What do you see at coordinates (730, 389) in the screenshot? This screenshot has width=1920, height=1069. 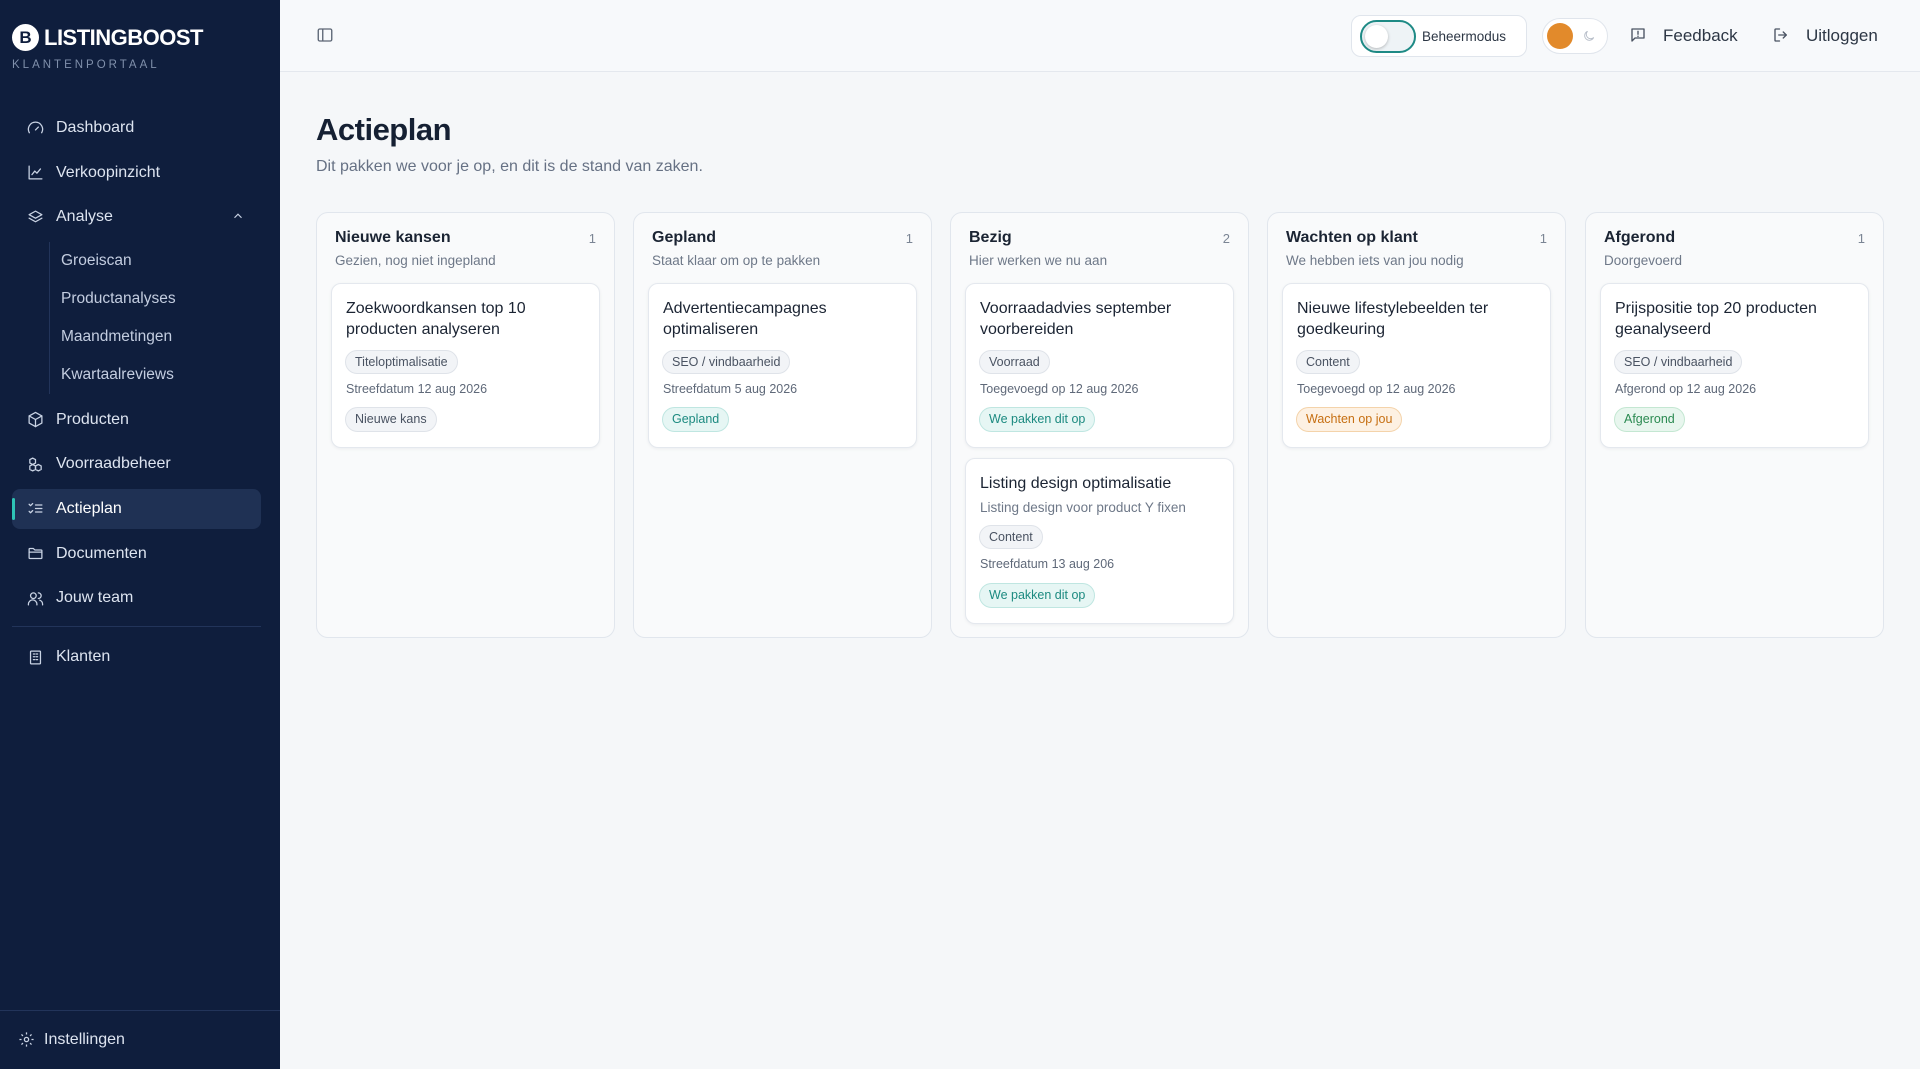 I see `card-date: Streefdatum 5 aug 2026` at bounding box center [730, 389].